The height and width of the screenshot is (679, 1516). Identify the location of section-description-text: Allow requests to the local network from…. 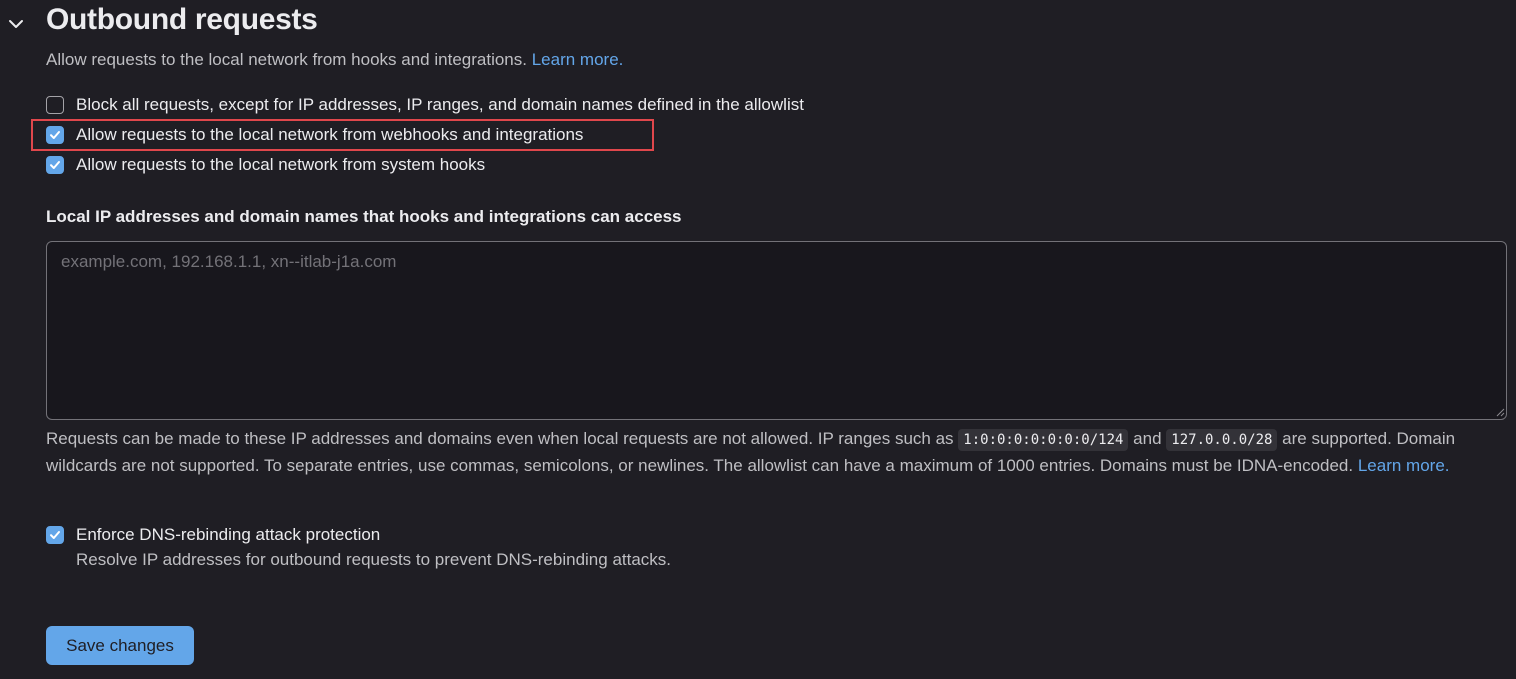
(286, 59).